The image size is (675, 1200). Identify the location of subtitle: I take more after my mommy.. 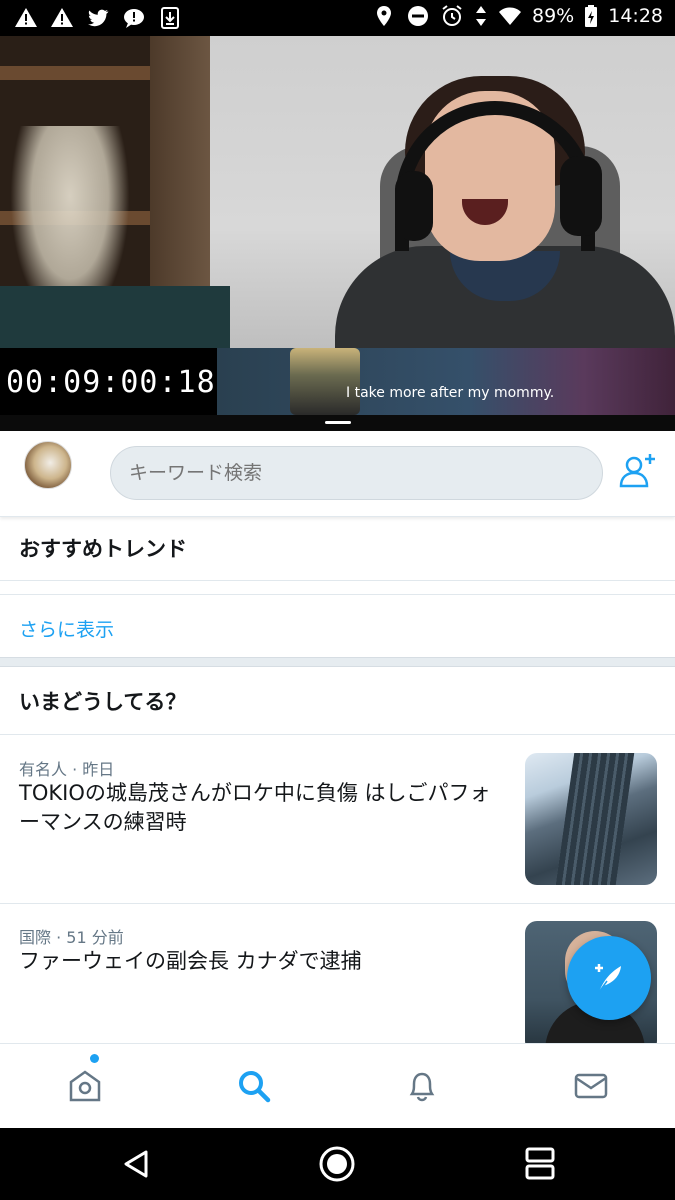
(450, 393).